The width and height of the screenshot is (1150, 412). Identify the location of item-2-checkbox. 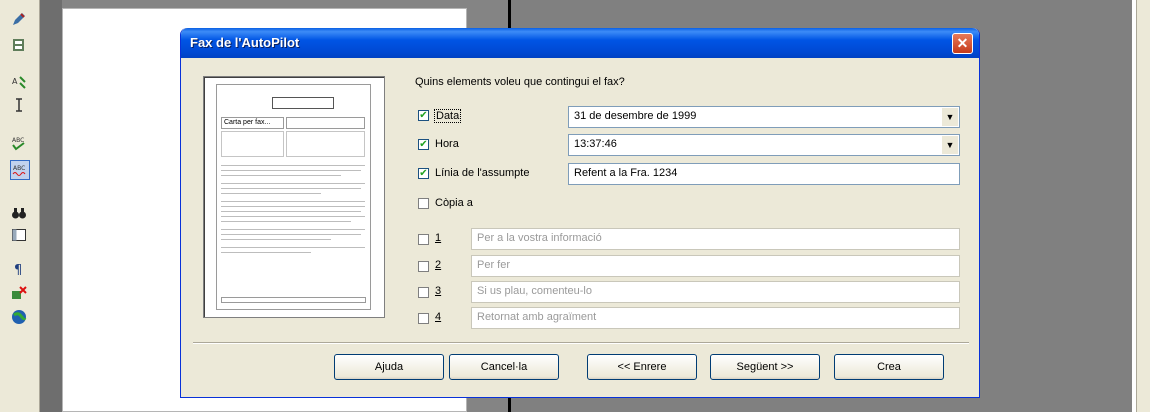
(423, 266).